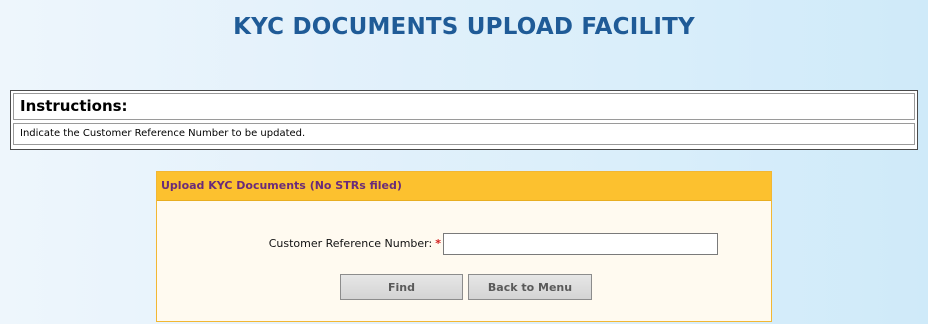  Describe the element at coordinates (580, 244) in the screenshot. I see `customer-reference-input` at that location.